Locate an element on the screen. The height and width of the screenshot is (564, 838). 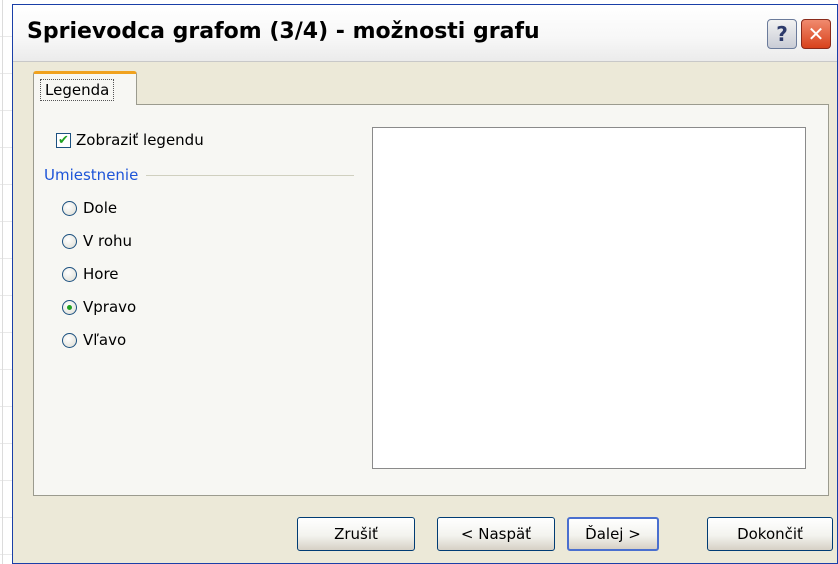
spreadsheet-gridline is located at coordinates (2, 282).